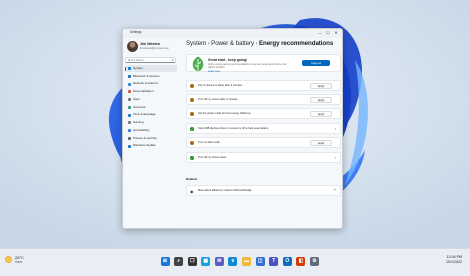 The height and width of the screenshot is (276, 470). Describe the element at coordinates (145, 83) in the screenshot. I see `sidebar-item-label: Network & internet` at that location.